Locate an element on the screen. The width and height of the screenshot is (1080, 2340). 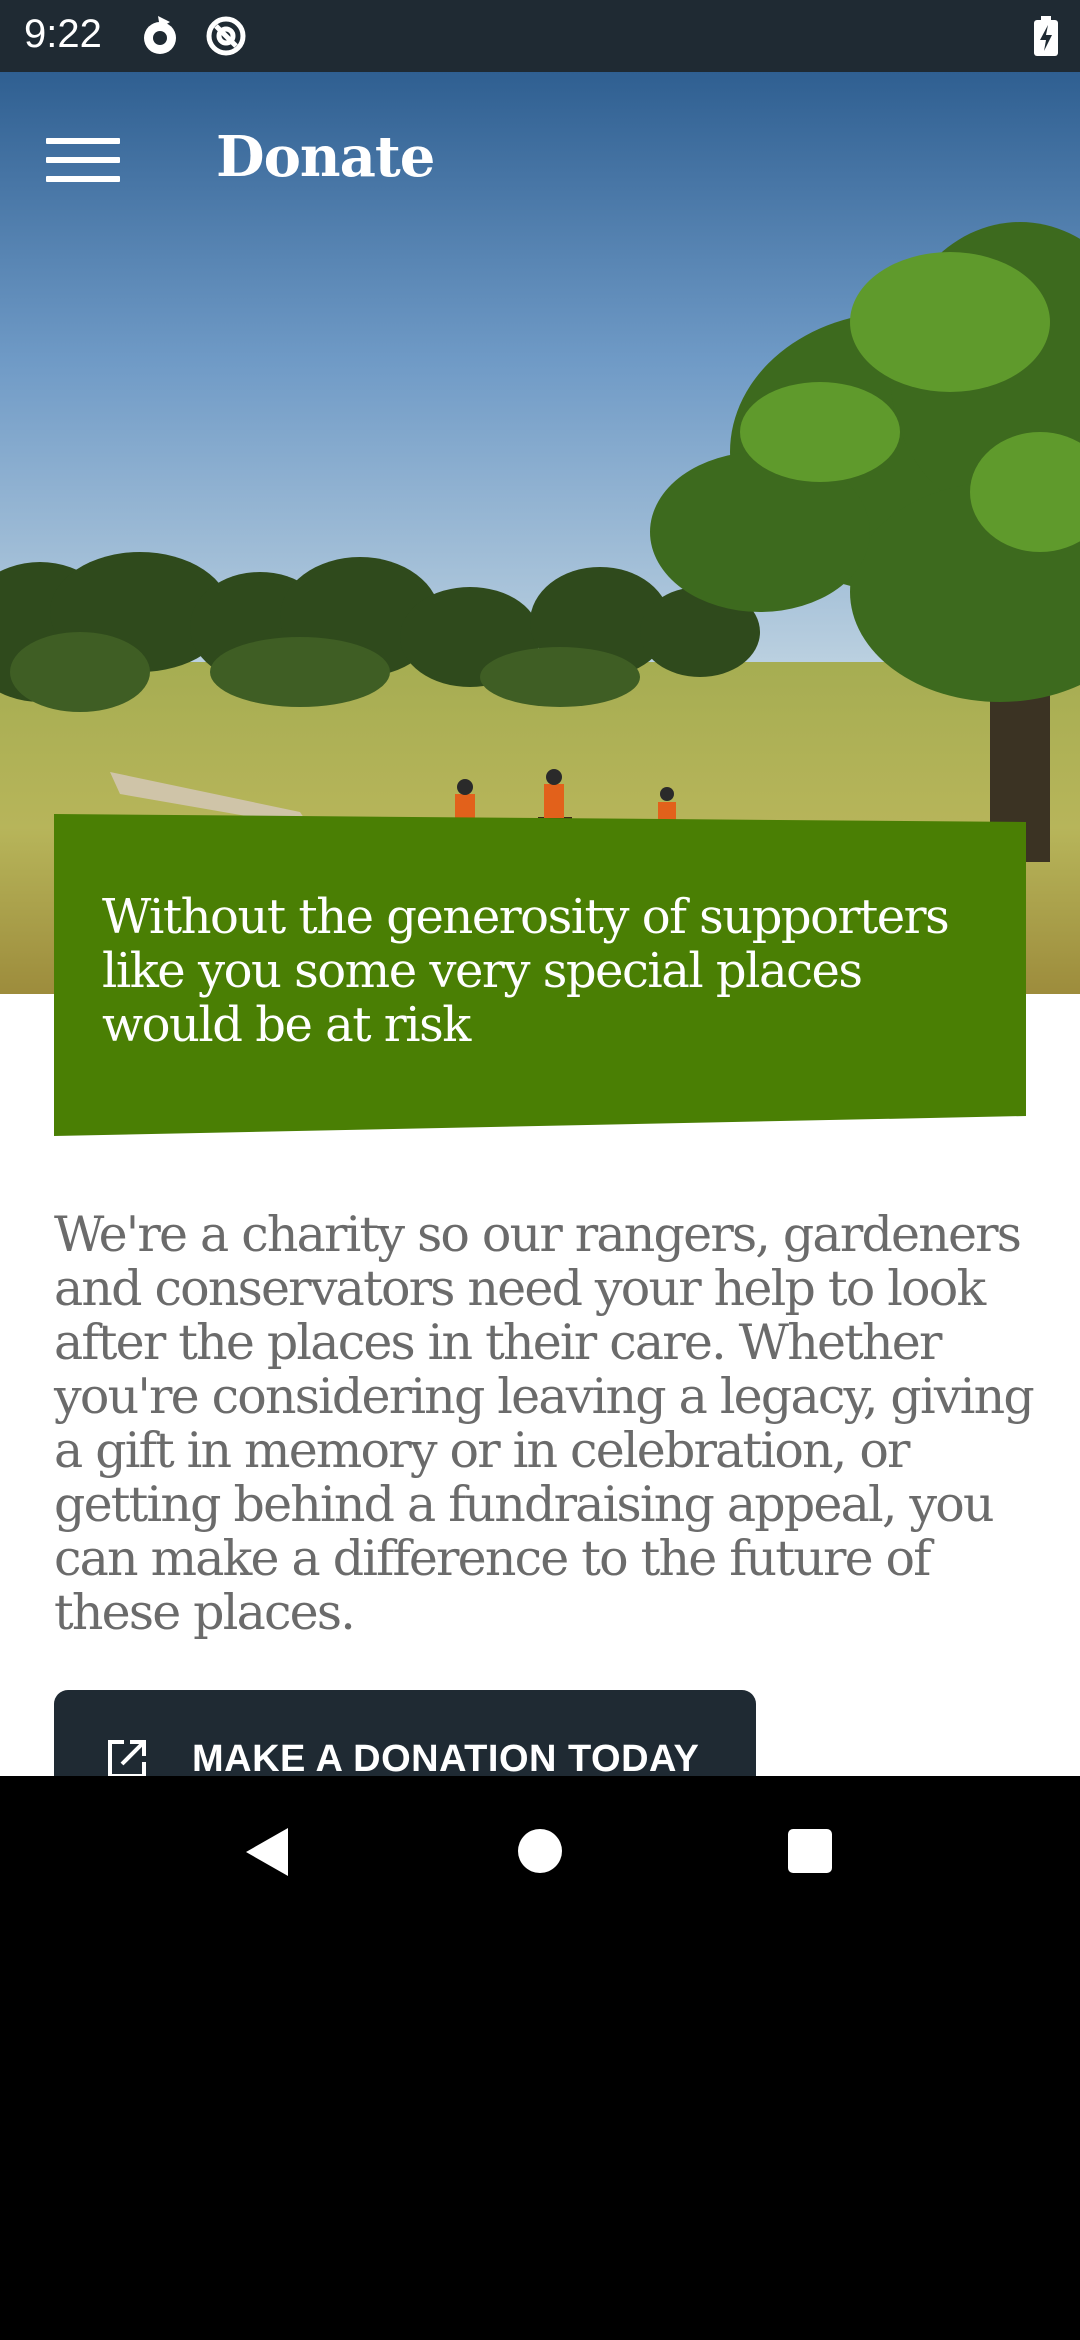
menu-button is located at coordinates (83, 160).